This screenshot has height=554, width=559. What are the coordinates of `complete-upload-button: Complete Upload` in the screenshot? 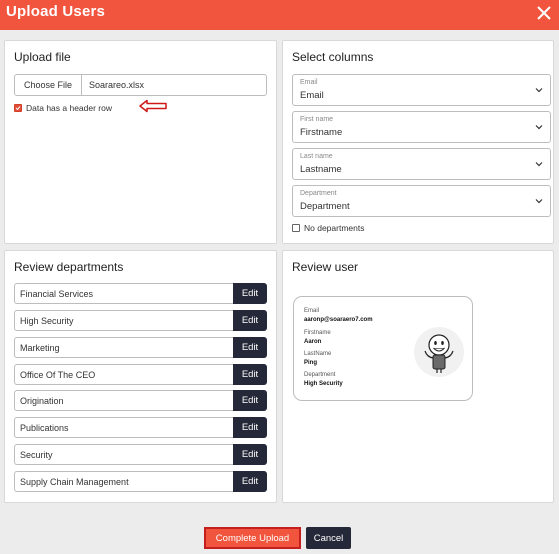 It's located at (252, 538).